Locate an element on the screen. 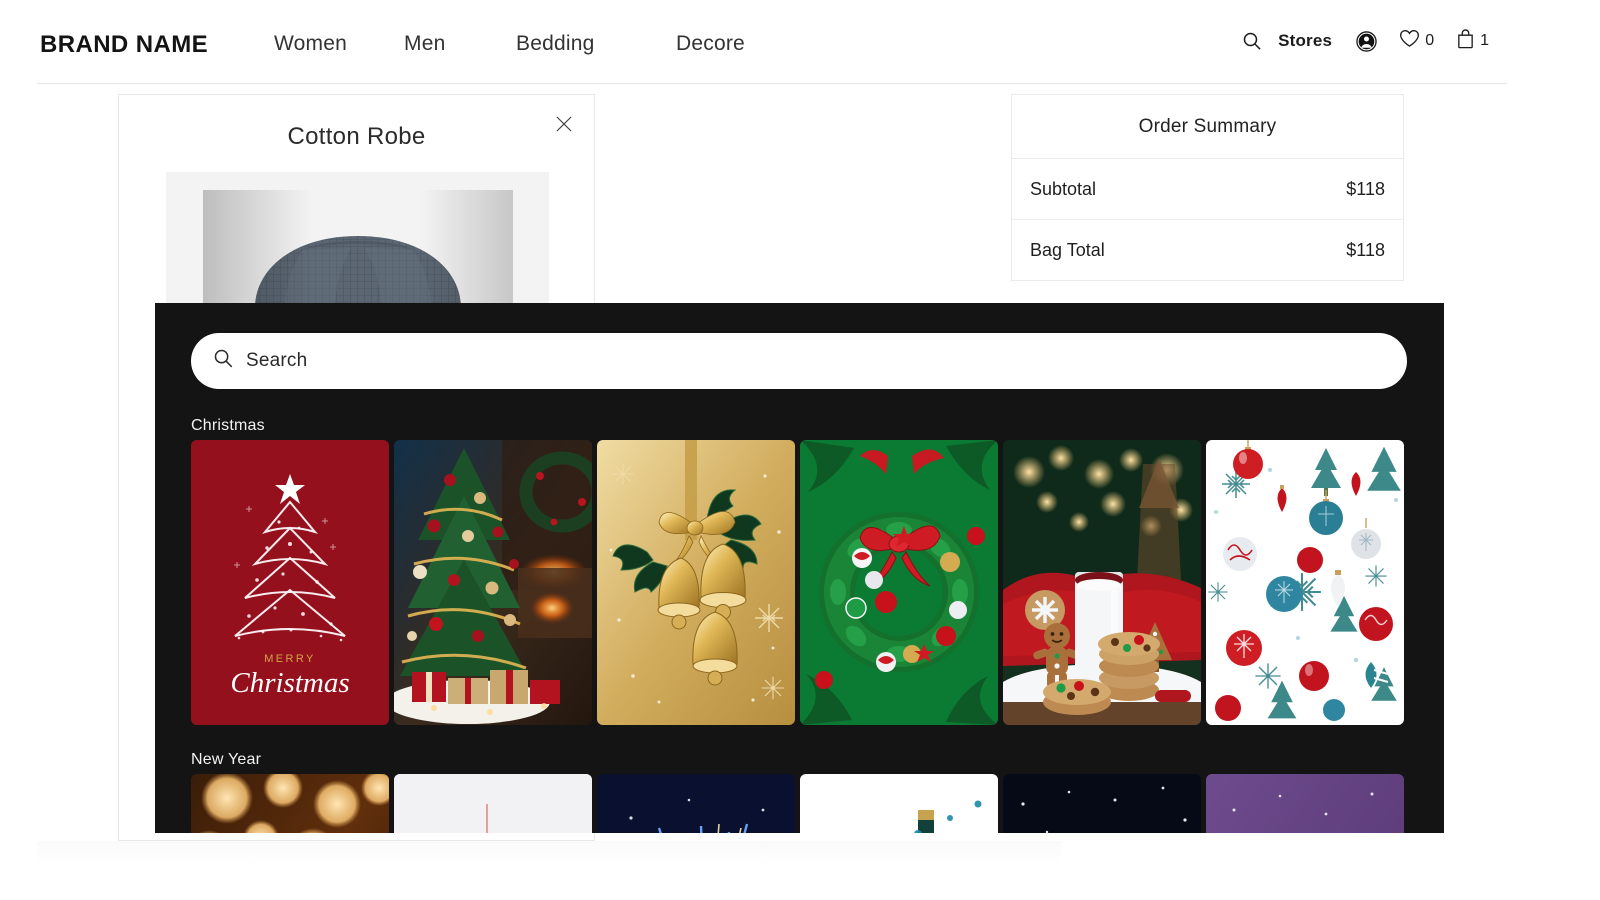 This screenshot has height=900, width=1600. wishlist-count: 0 is located at coordinates (1430, 40).